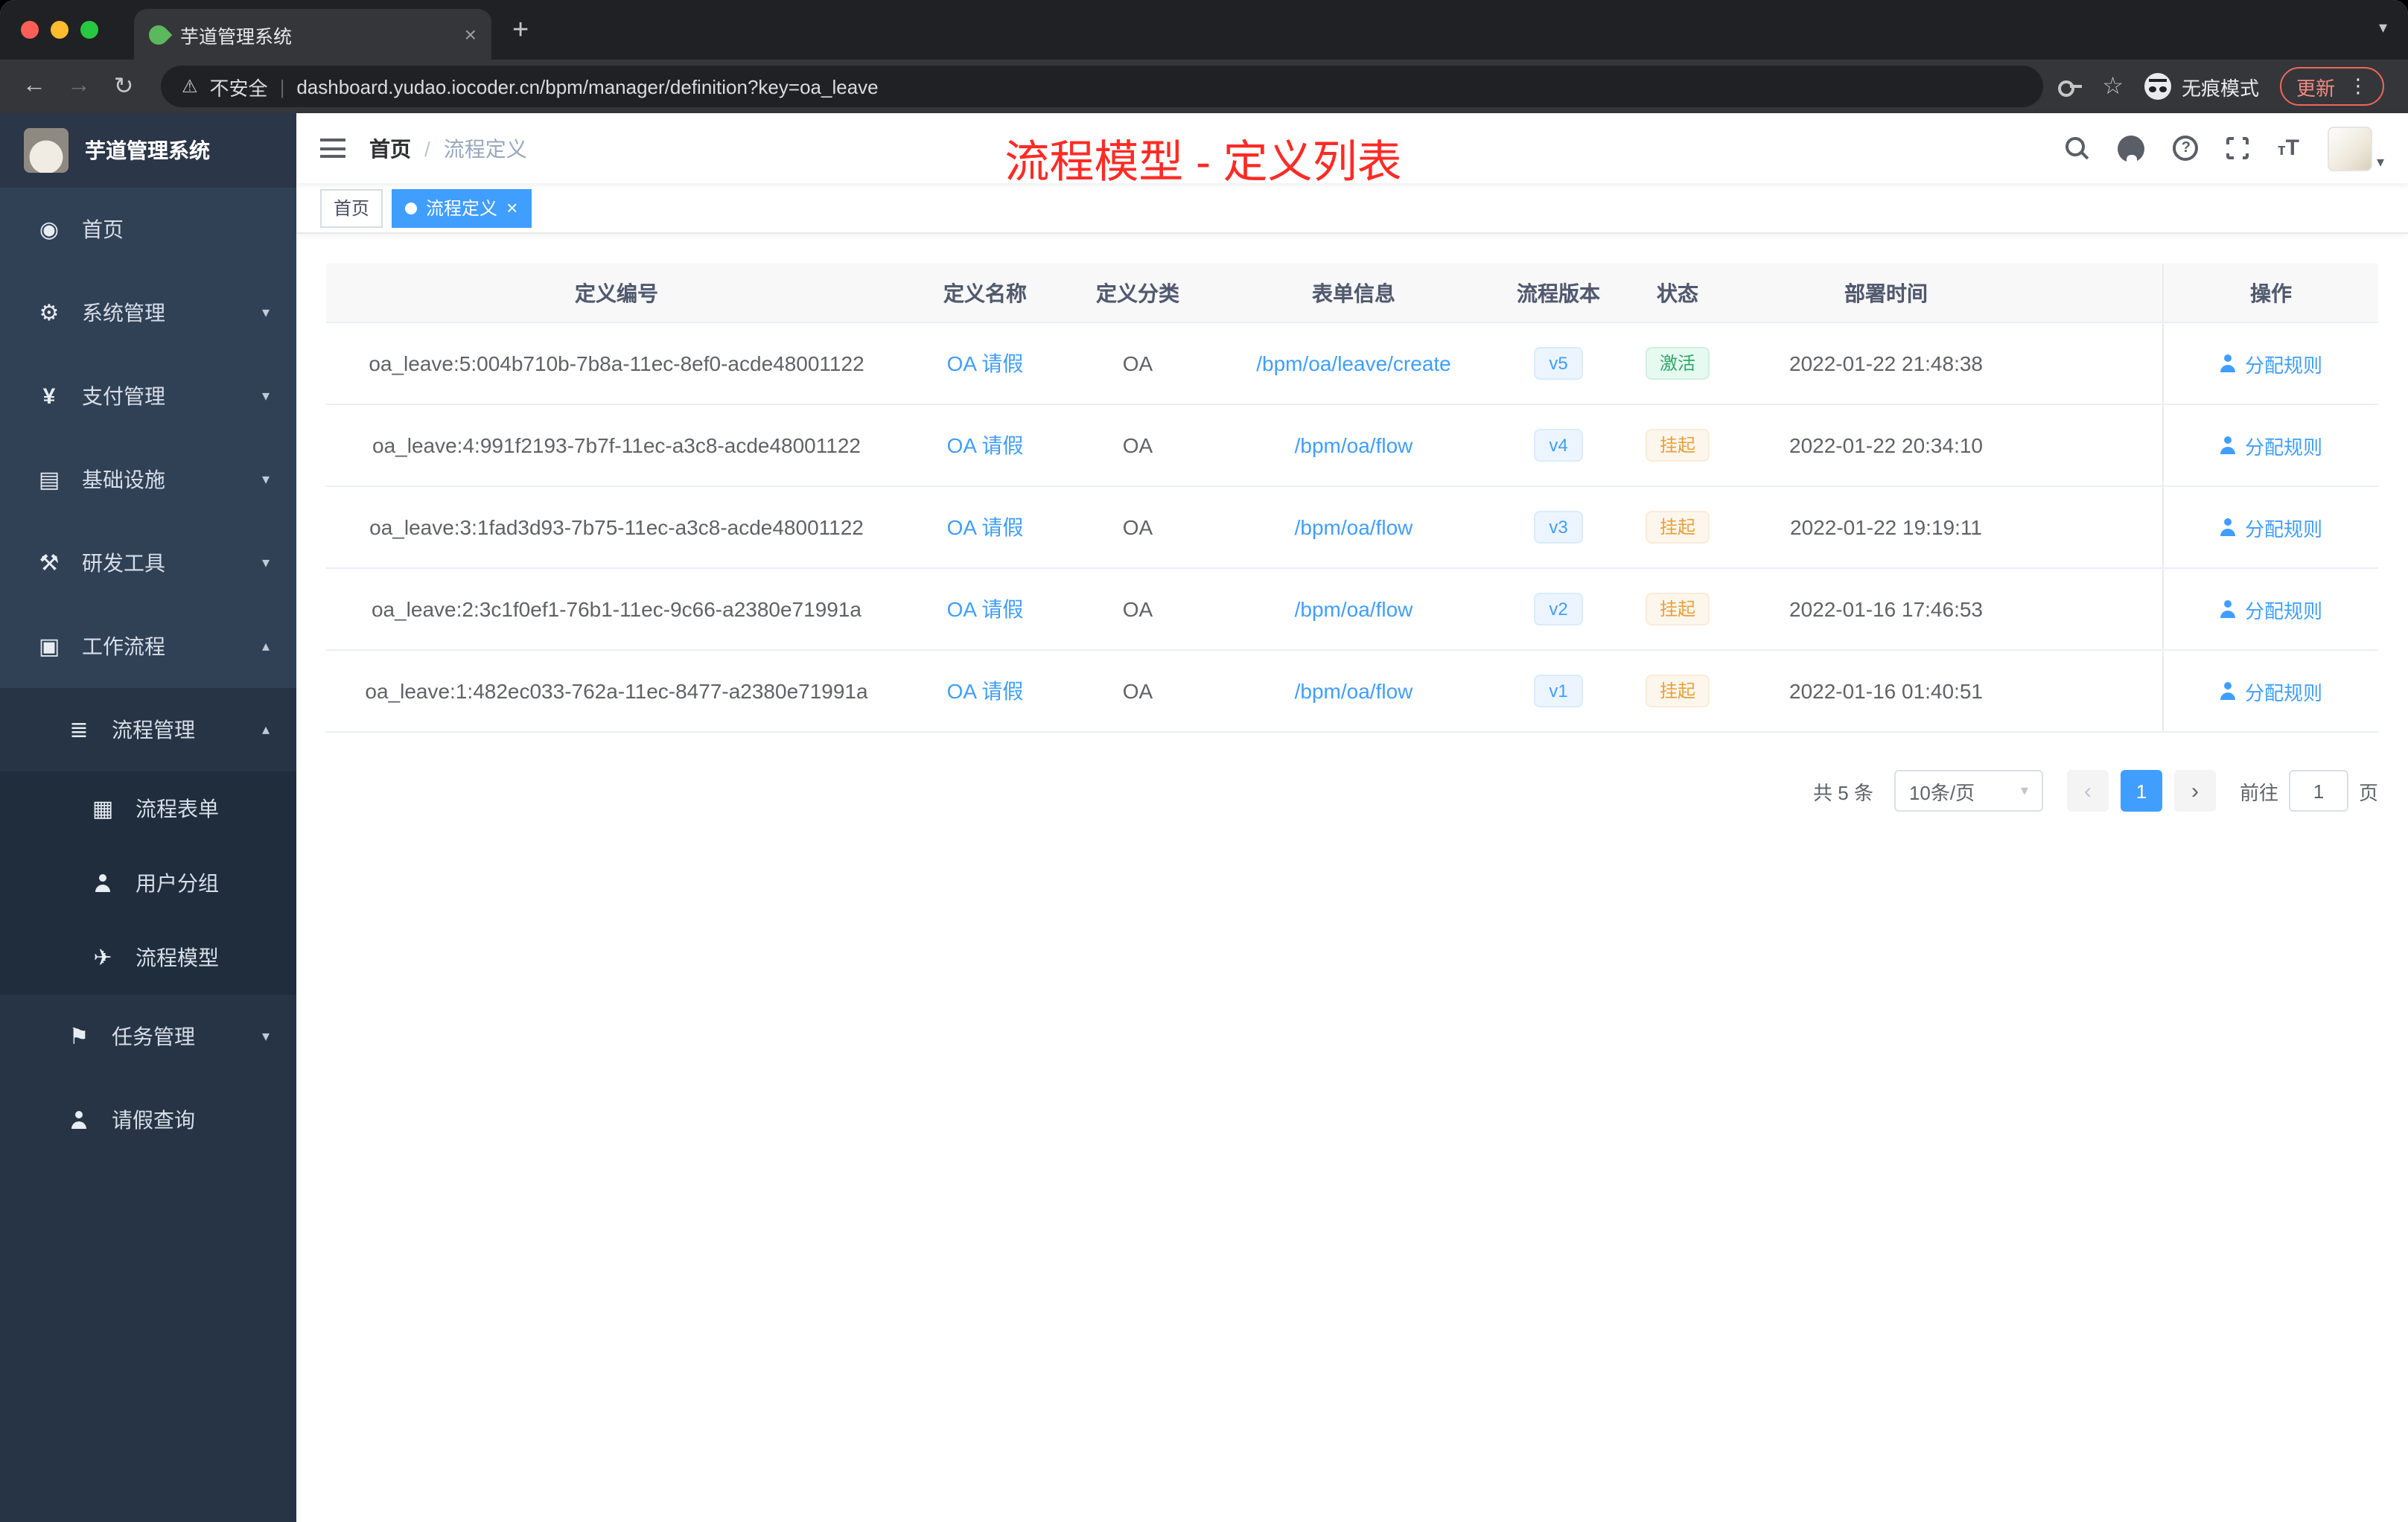  I want to click on tab-favicon-icon, so click(158, 34).